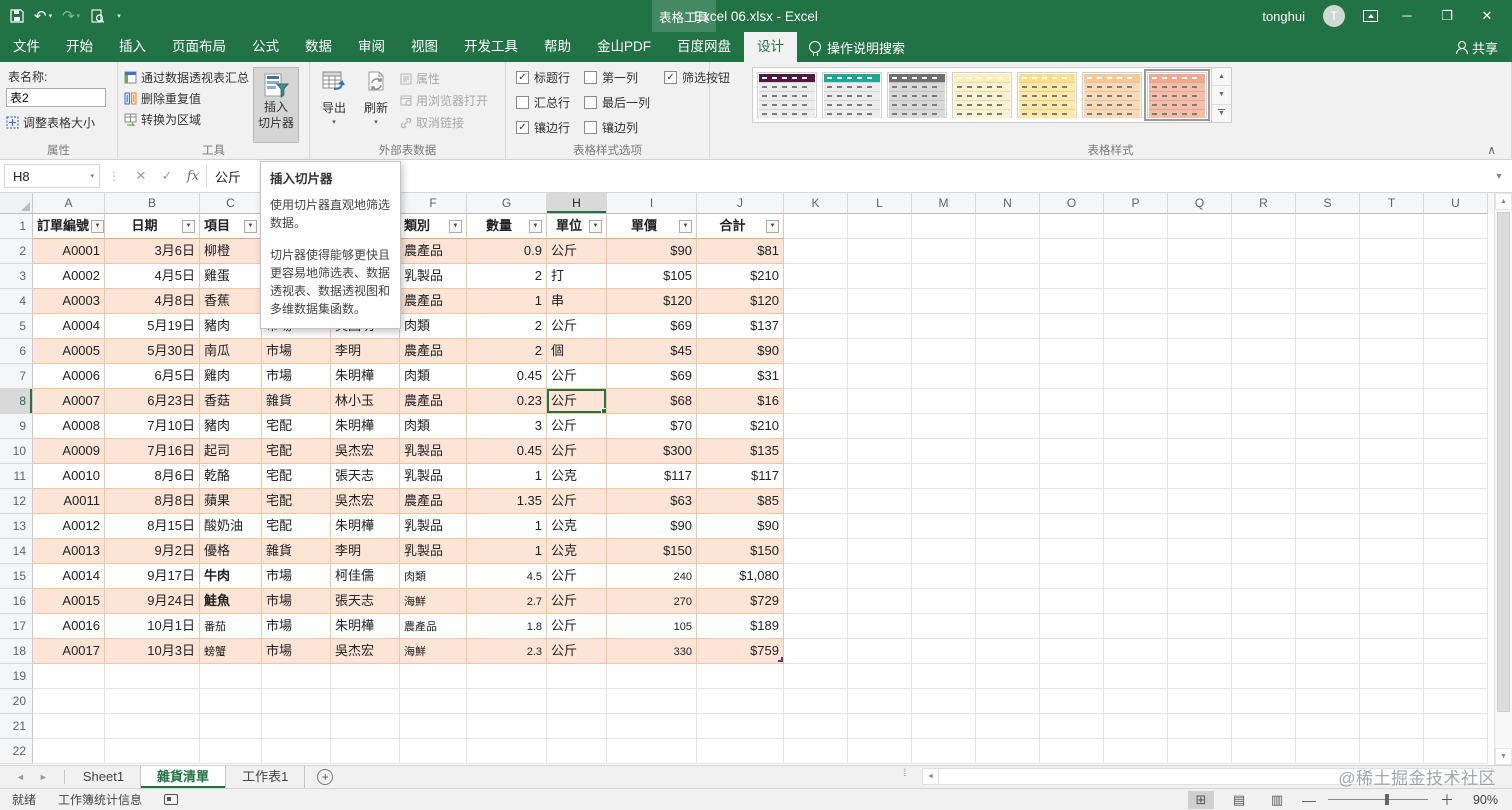 This screenshot has height=810, width=1512. What do you see at coordinates (852, 95) in the screenshot?
I see `table-style-thumb-teal-header` at bounding box center [852, 95].